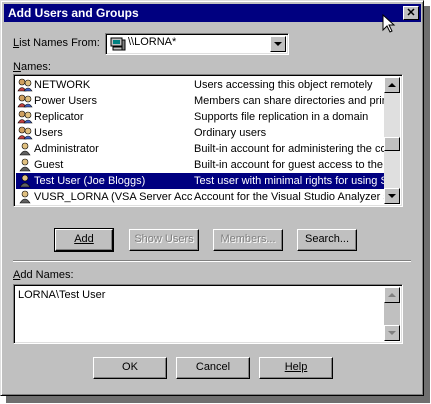 Image resolution: width=431 pixels, height=404 pixels. I want to click on window-title: Add Users and Groups, so click(73, 13).